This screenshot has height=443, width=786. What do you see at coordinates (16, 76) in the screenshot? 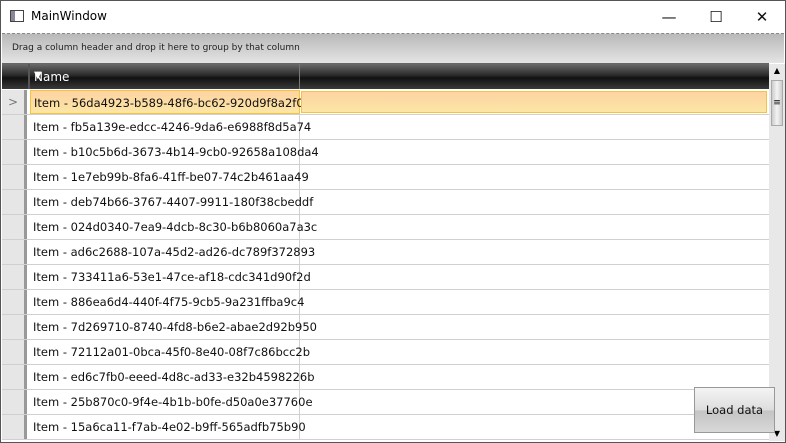
I see `header-row-selector` at bounding box center [16, 76].